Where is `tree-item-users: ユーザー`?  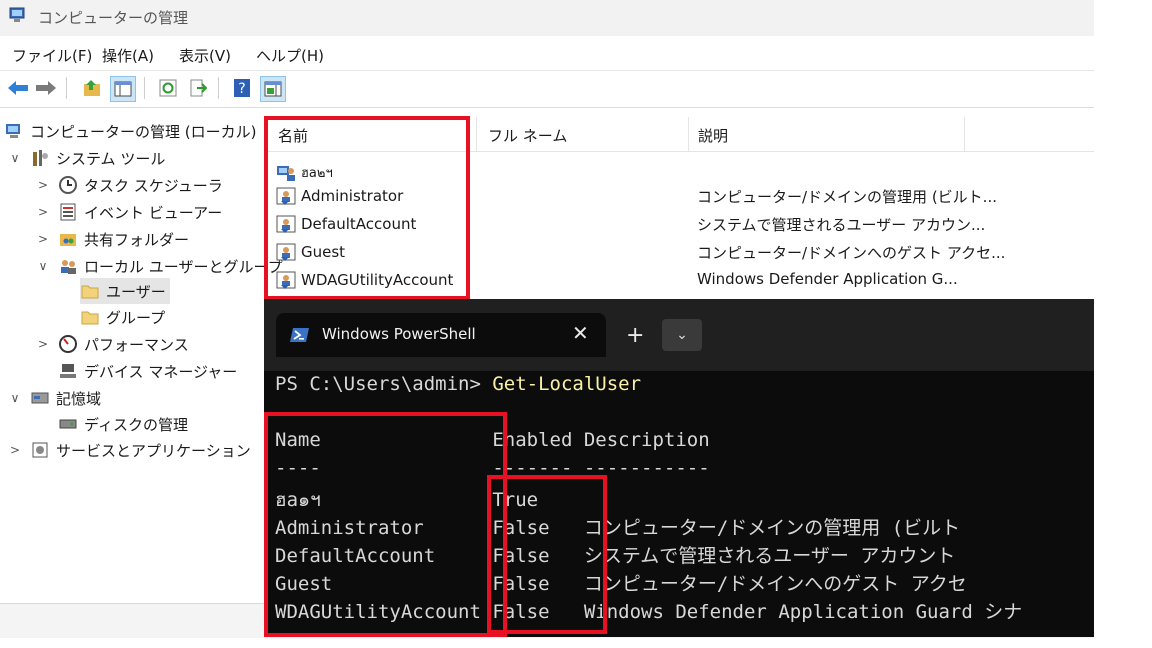 tree-item-users: ユーザー is located at coordinates (125, 291).